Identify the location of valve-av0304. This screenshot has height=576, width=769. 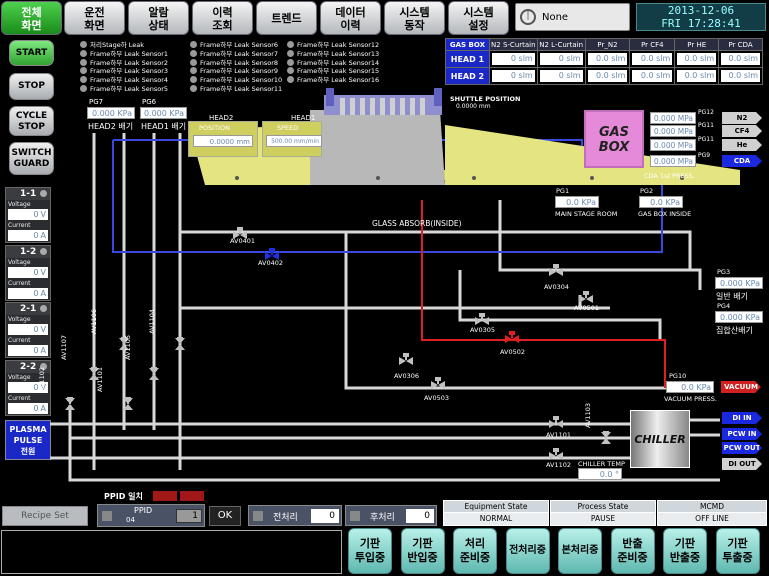
(556, 270).